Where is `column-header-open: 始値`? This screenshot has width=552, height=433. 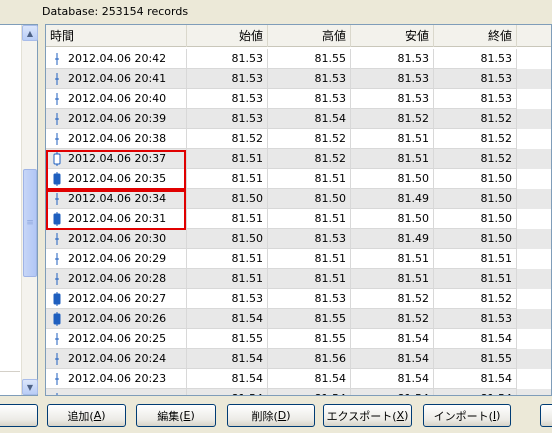
column-header-open: 始値 is located at coordinates (227, 36).